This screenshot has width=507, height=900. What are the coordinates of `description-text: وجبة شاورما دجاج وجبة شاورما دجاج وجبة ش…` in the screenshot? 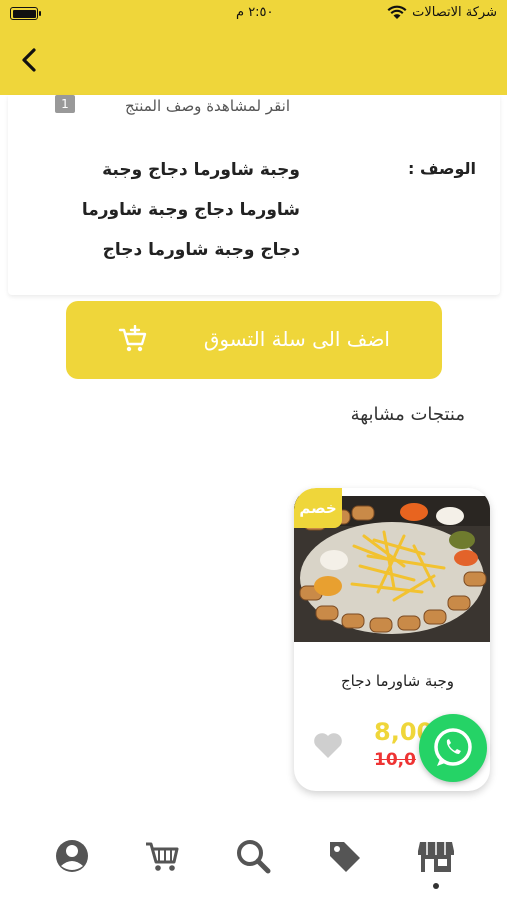 It's located at (190, 210).